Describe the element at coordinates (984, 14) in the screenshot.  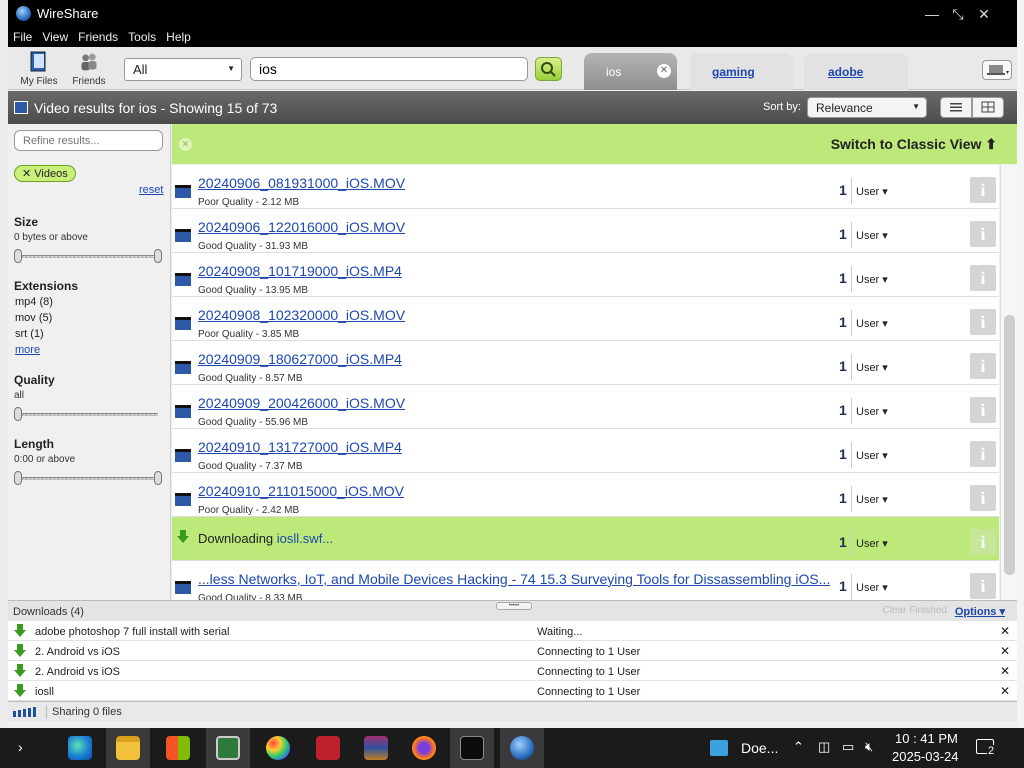
I see `close-button: ✕` at that location.